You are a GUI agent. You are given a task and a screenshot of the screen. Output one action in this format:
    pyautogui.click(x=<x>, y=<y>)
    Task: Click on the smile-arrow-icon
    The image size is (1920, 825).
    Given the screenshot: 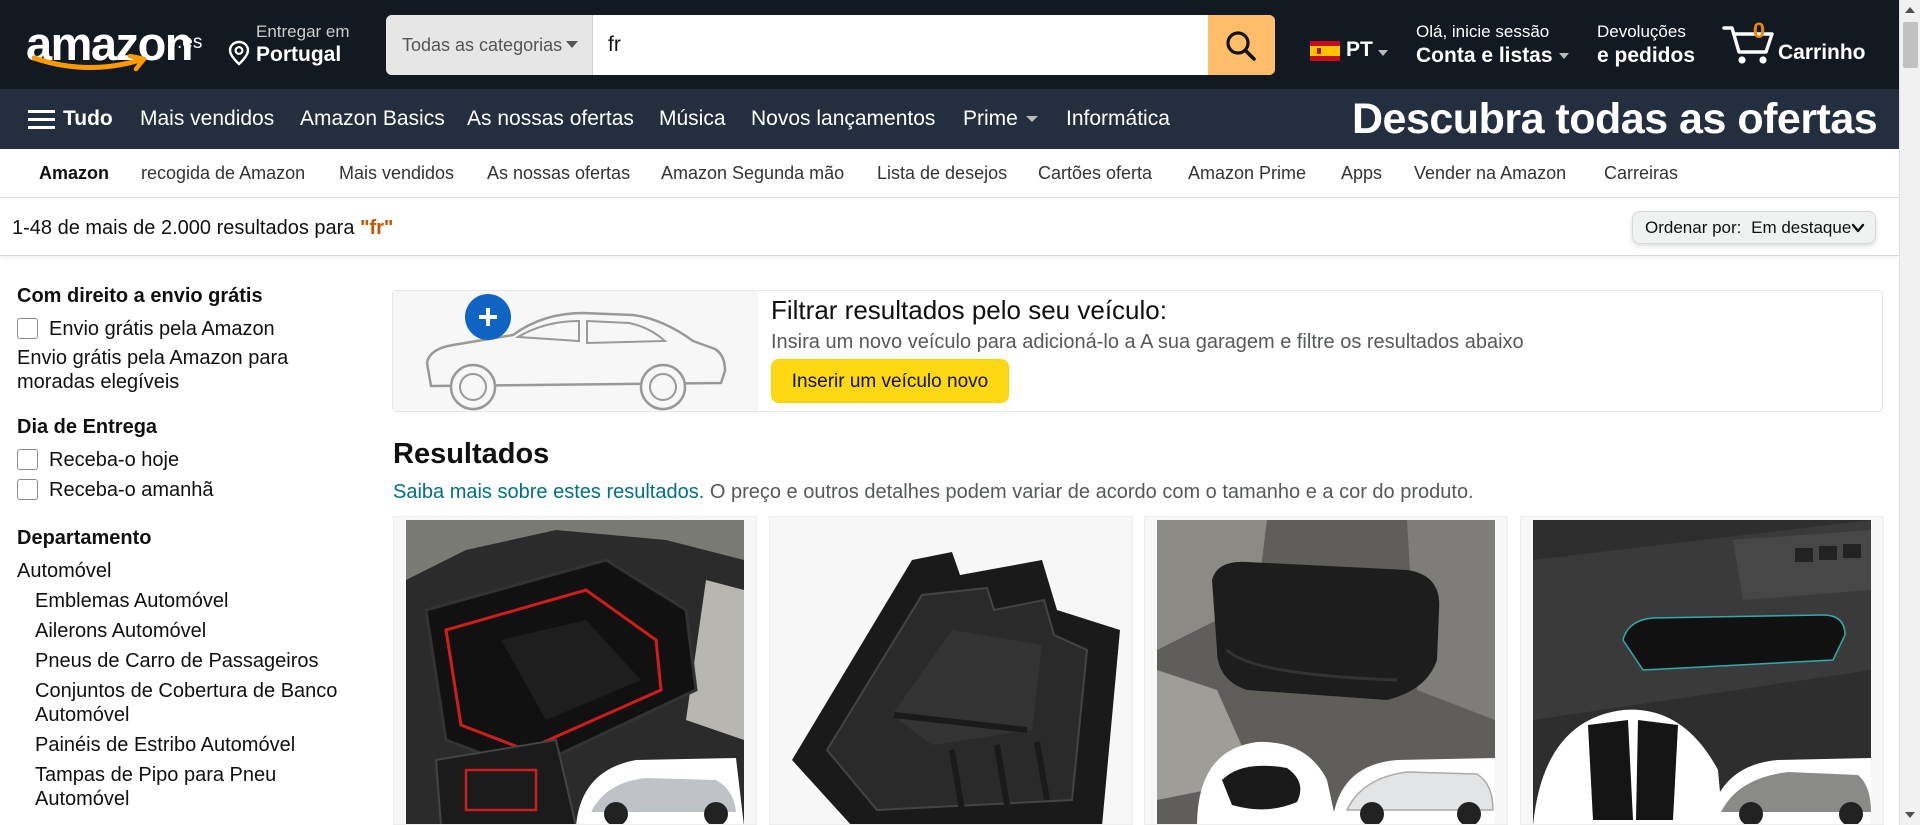 What is the action you would take?
    pyautogui.click(x=89, y=63)
    